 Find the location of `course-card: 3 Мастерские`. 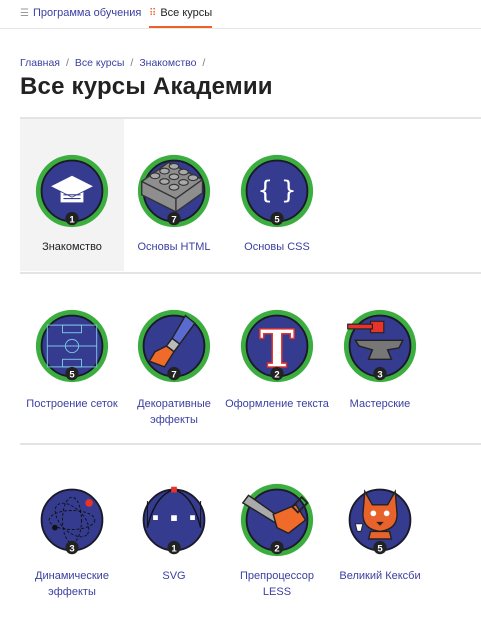

course-card: 3 Мастерские is located at coordinates (380, 362).